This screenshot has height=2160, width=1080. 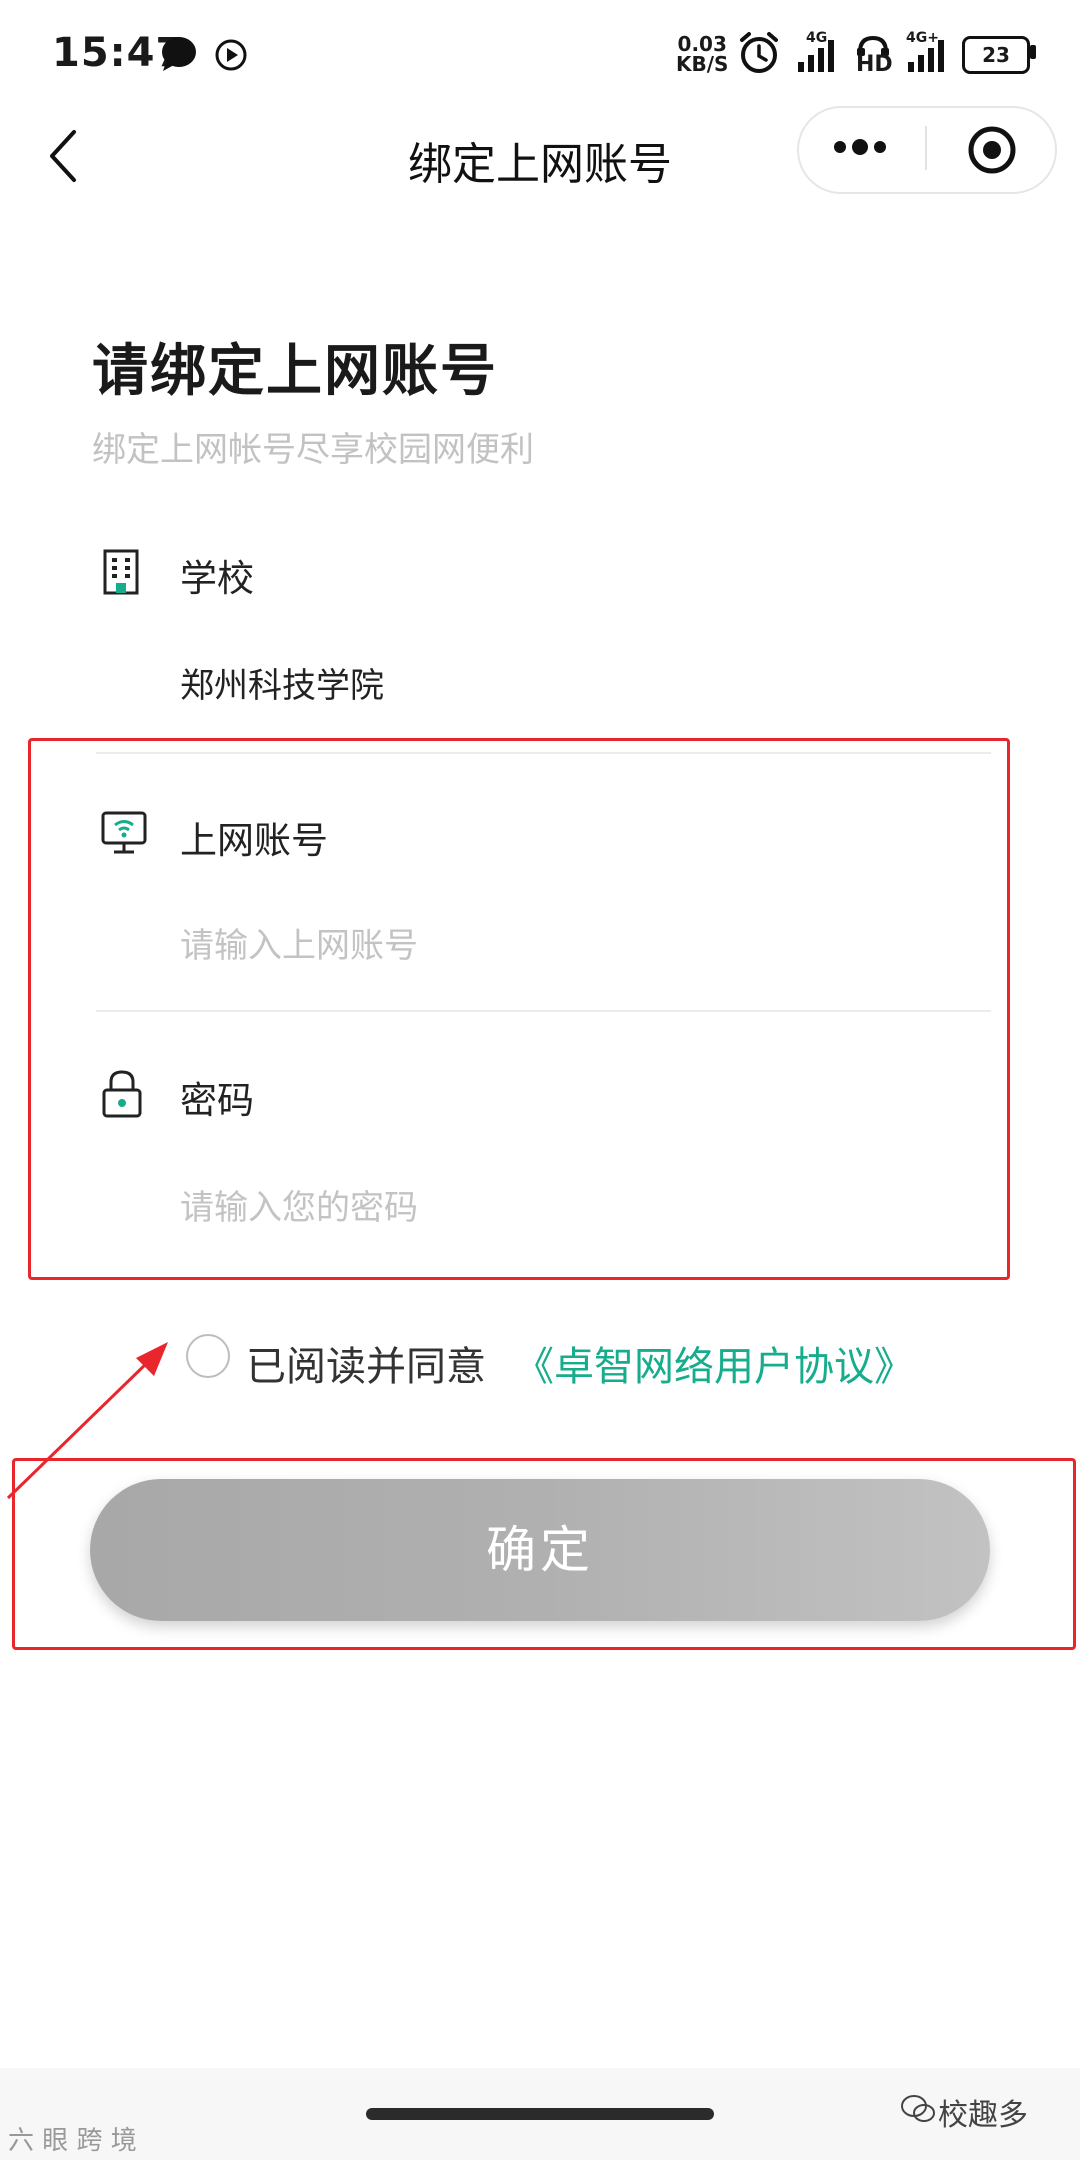 I want to click on page-subtitle: 绑定上网帐号尽享校园网便利, so click(x=313, y=450).